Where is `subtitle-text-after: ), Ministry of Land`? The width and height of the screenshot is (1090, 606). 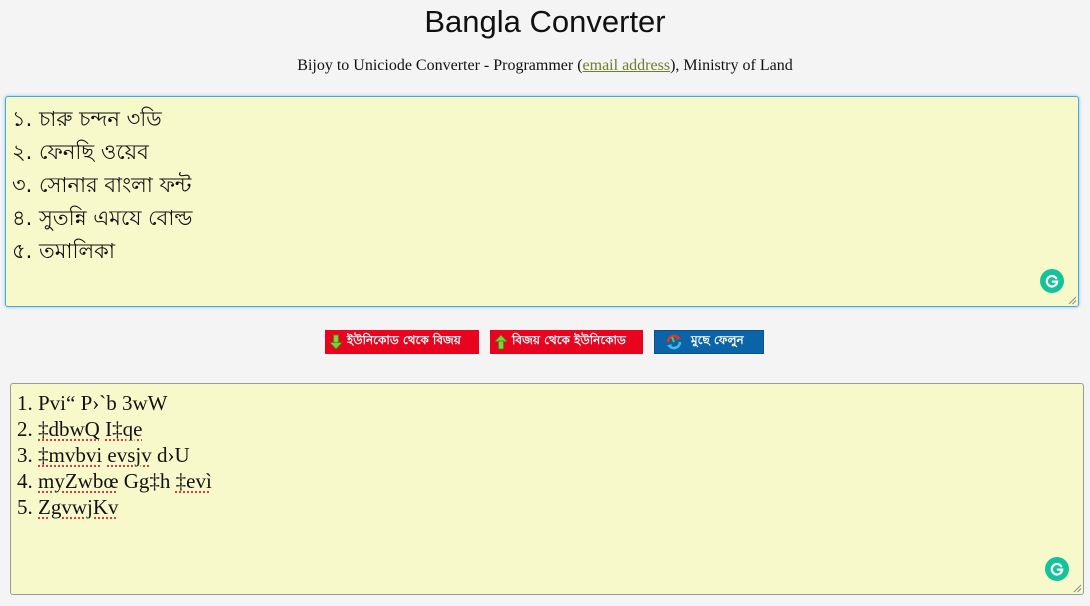
subtitle-text-after: ), Ministry of Land is located at coordinates (731, 65).